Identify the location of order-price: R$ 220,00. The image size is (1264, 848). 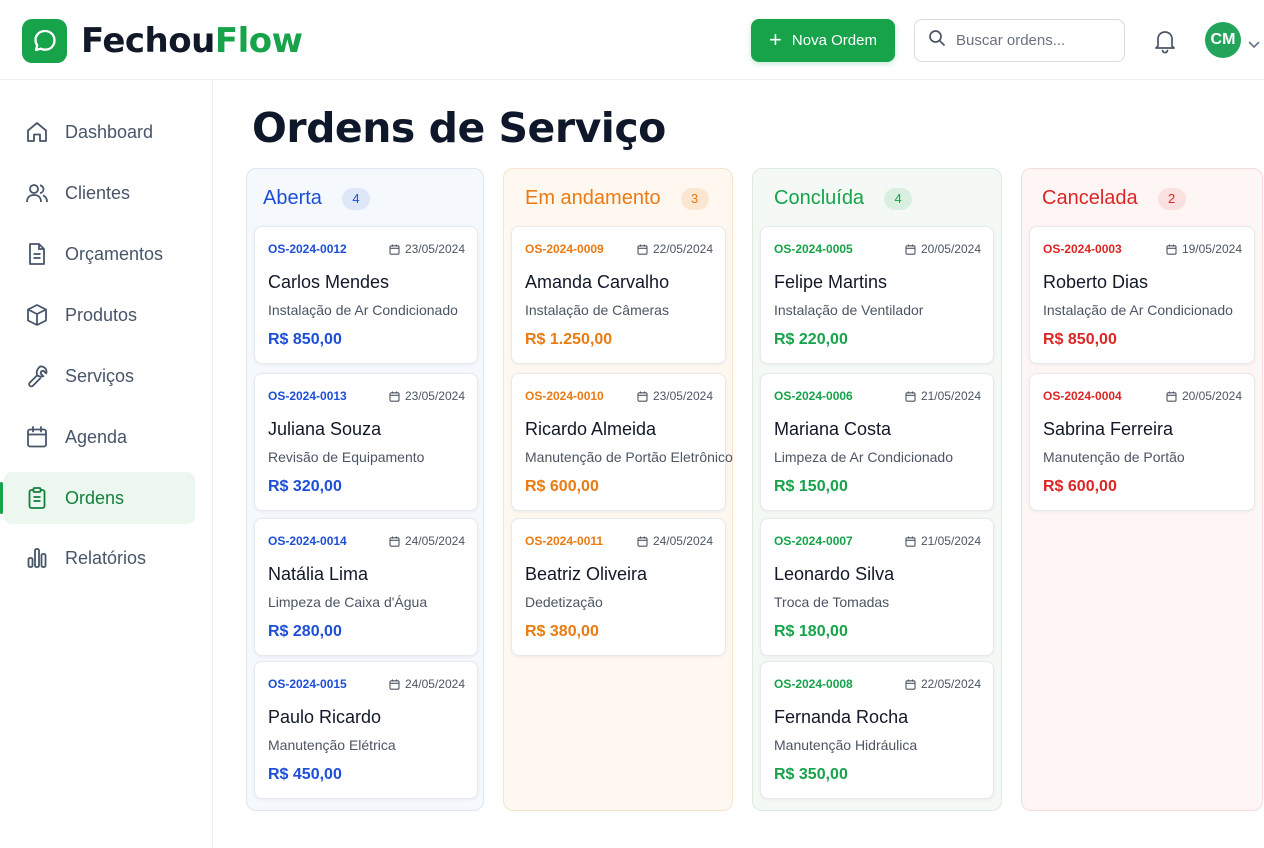
(811, 339).